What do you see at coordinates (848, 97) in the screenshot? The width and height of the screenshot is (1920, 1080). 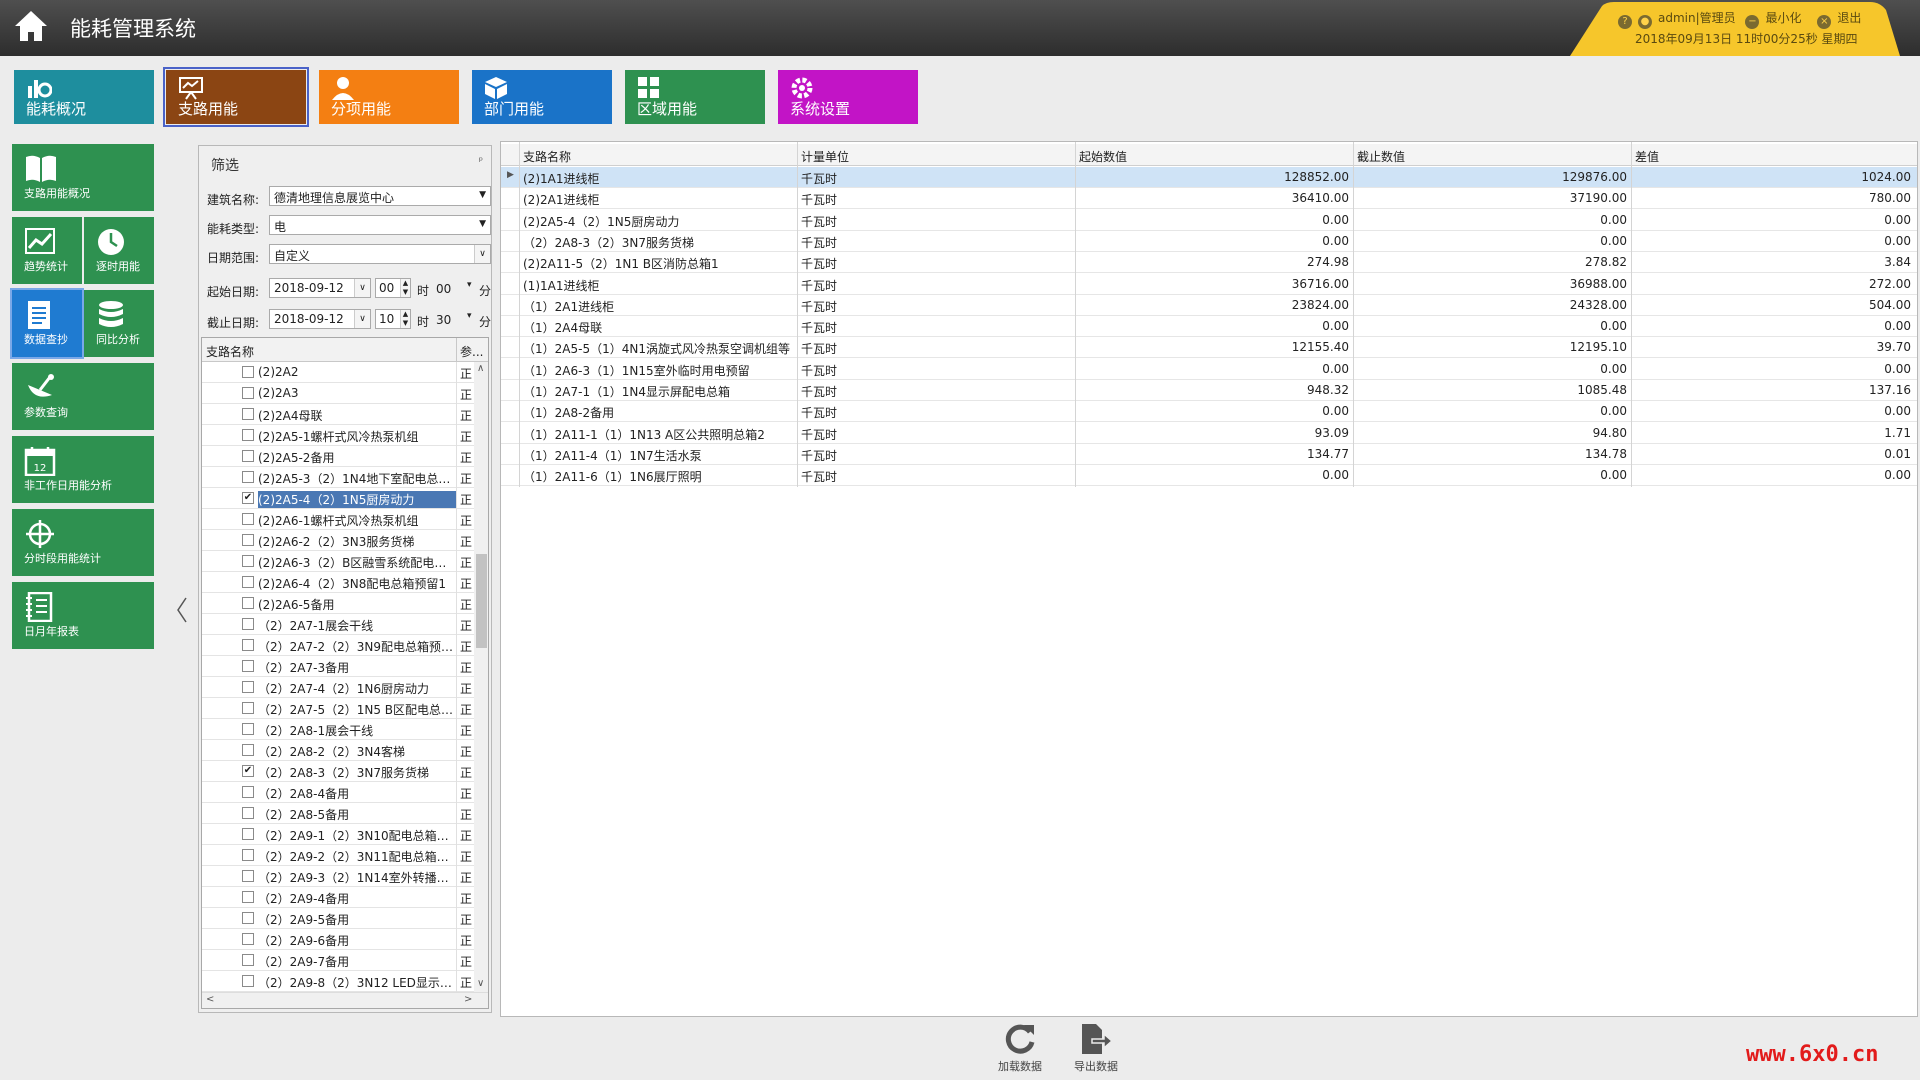 I see `topnav-system-settings: 系统设置` at bounding box center [848, 97].